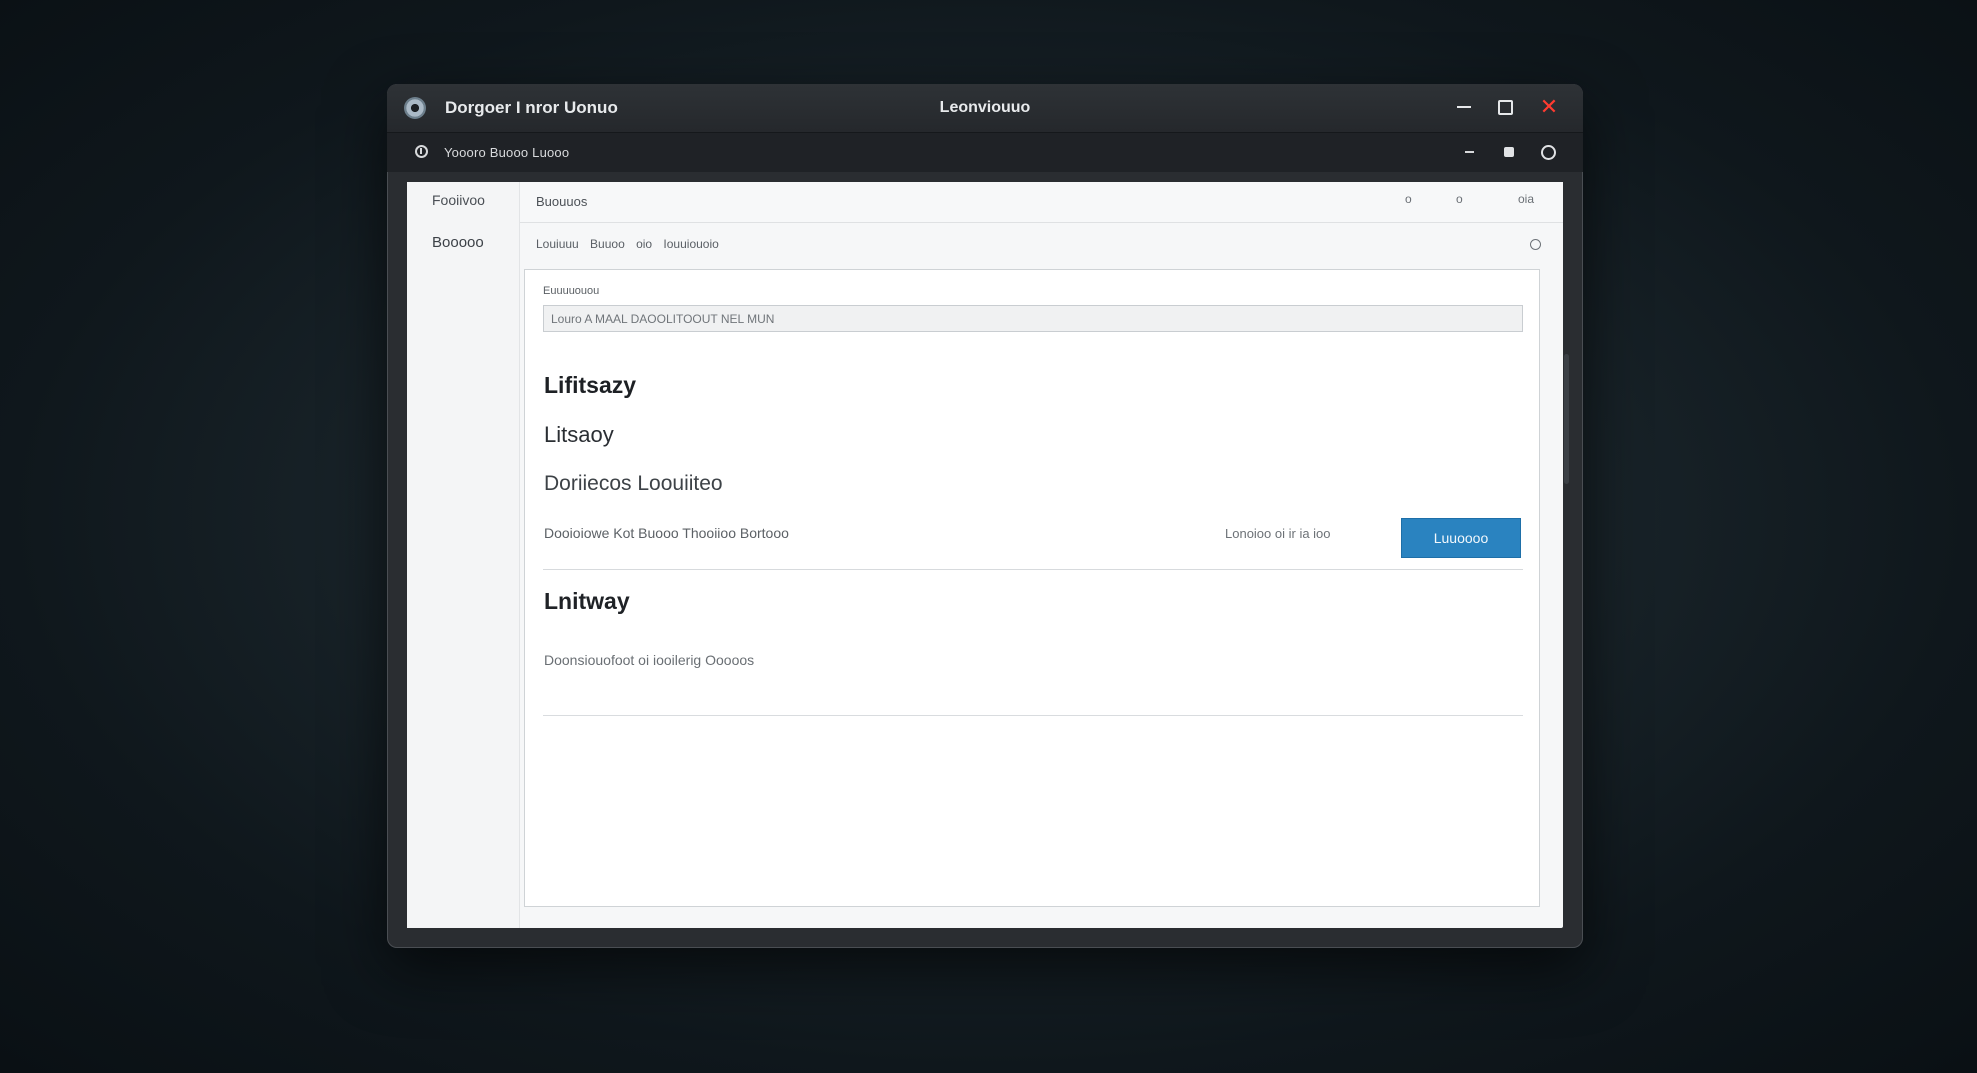  What do you see at coordinates (506, 152) in the screenshot?
I see `toolbar-path: Yoooro Buooo Luooo` at bounding box center [506, 152].